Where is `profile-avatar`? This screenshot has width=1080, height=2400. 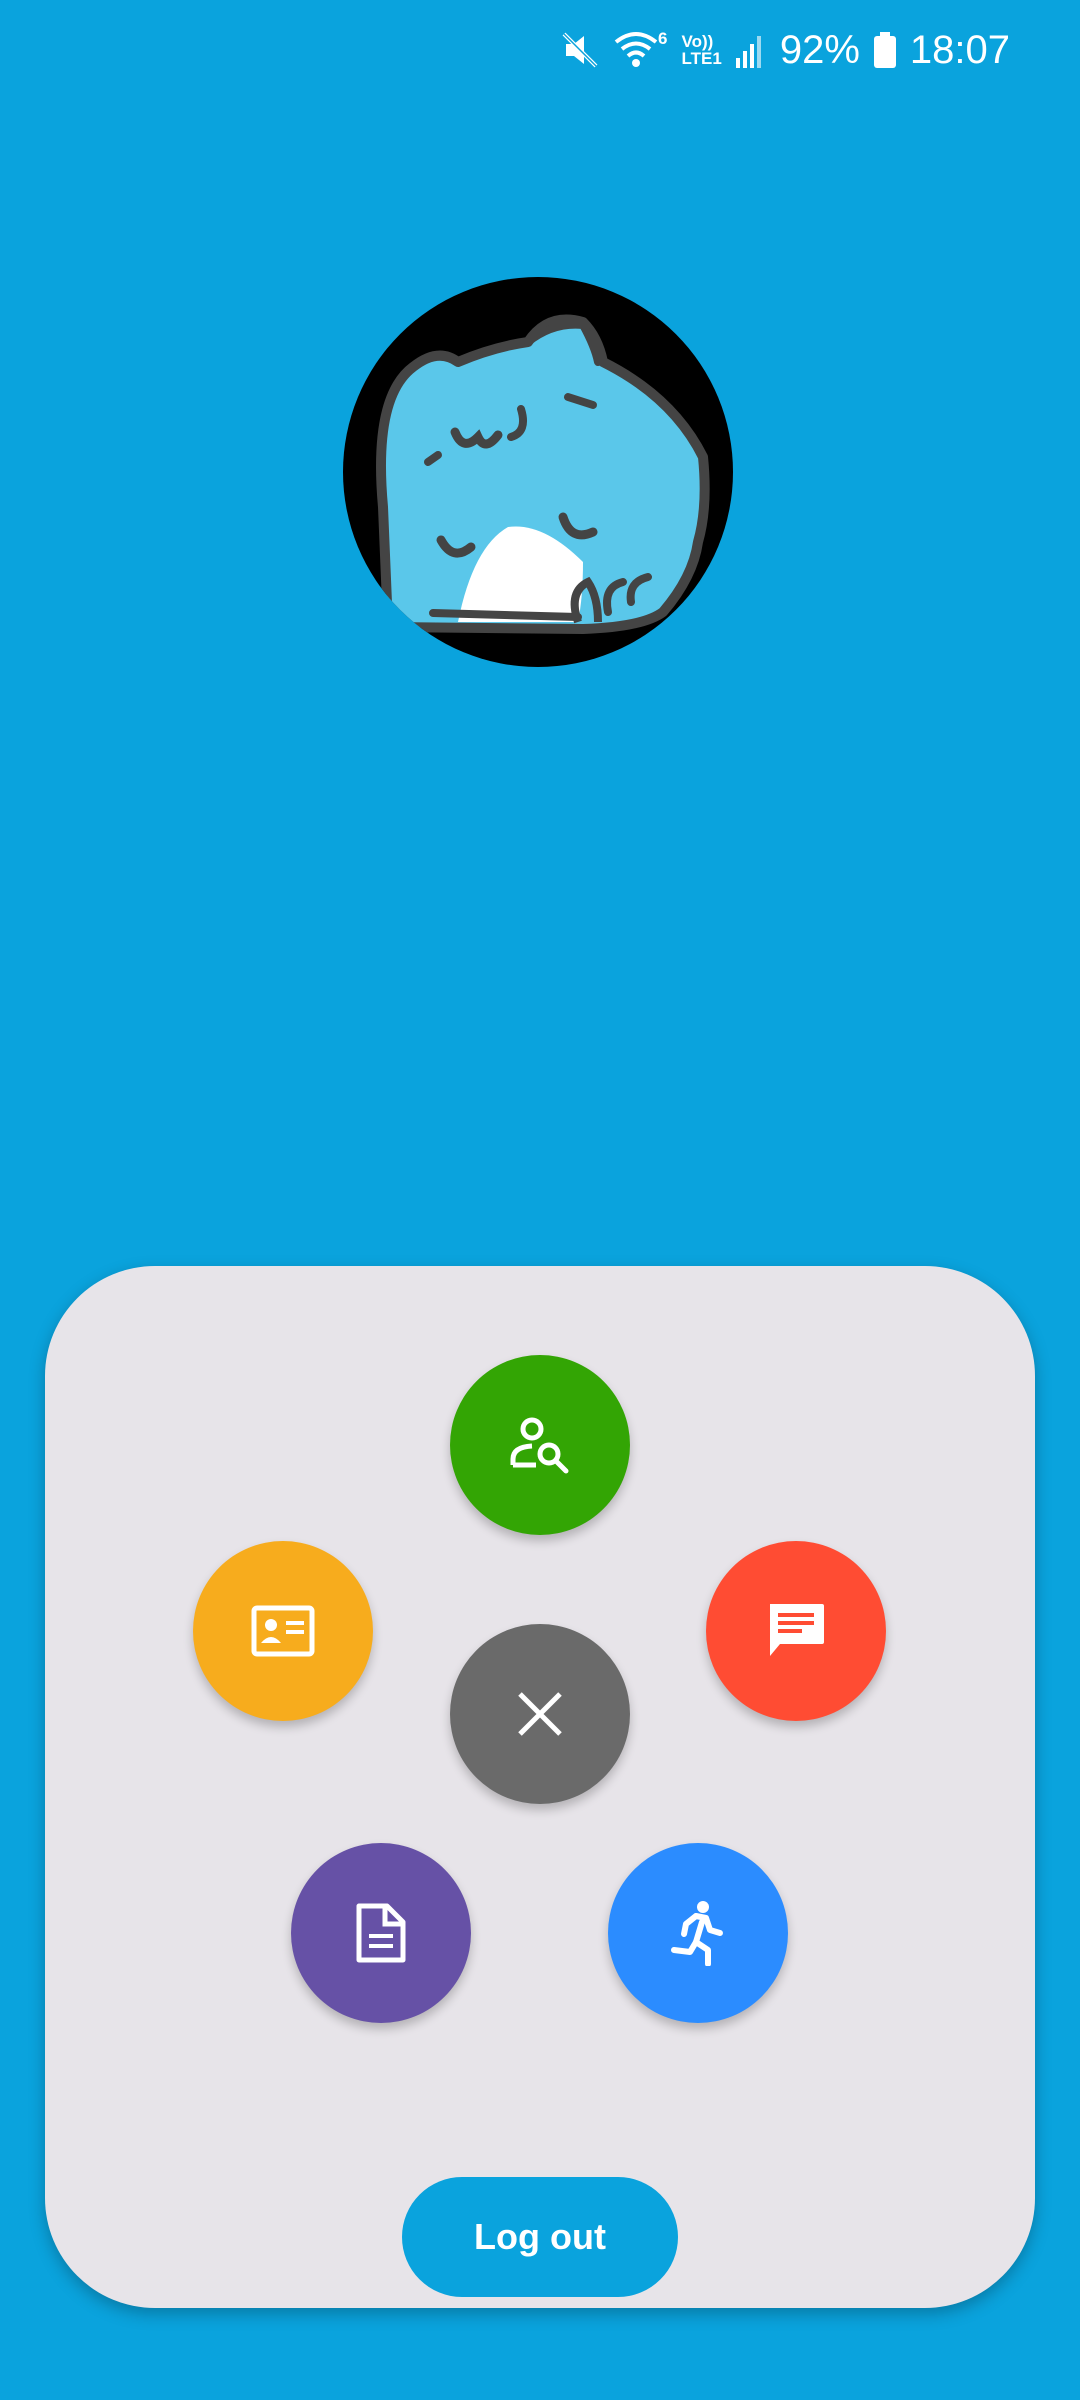
profile-avatar is located at coordinates (538, 472).